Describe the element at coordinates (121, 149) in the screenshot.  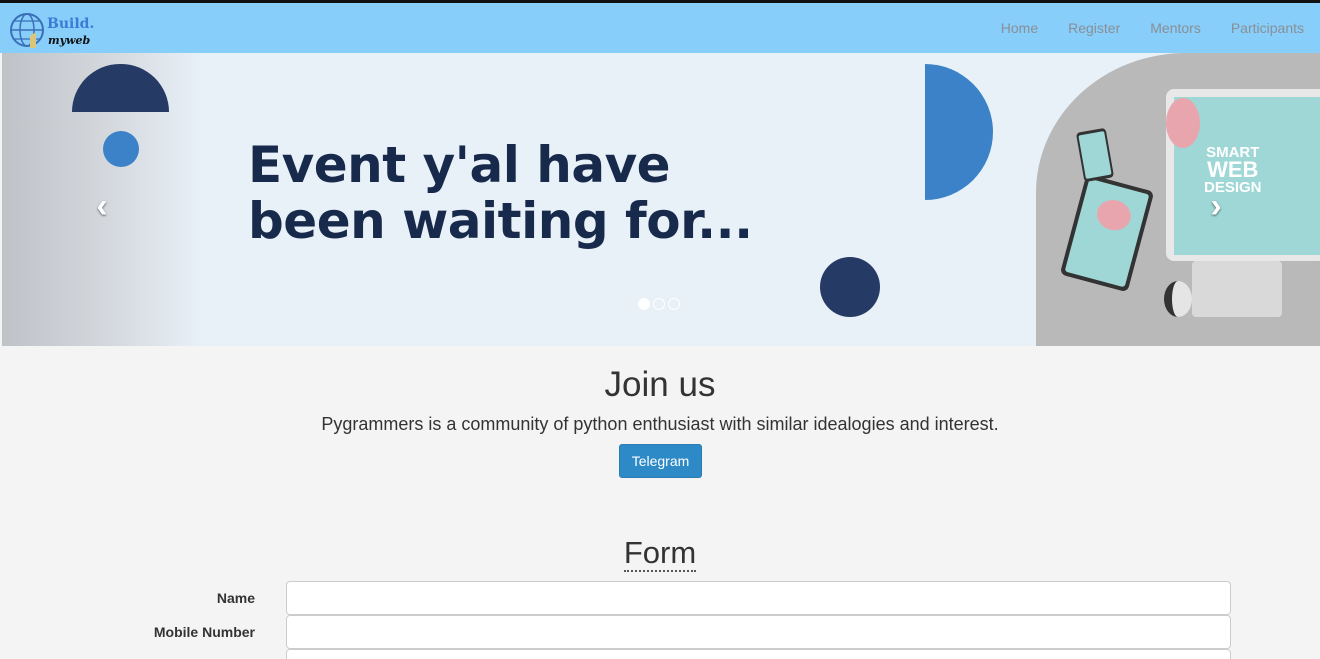
I see `decor-circle-left` at that location.